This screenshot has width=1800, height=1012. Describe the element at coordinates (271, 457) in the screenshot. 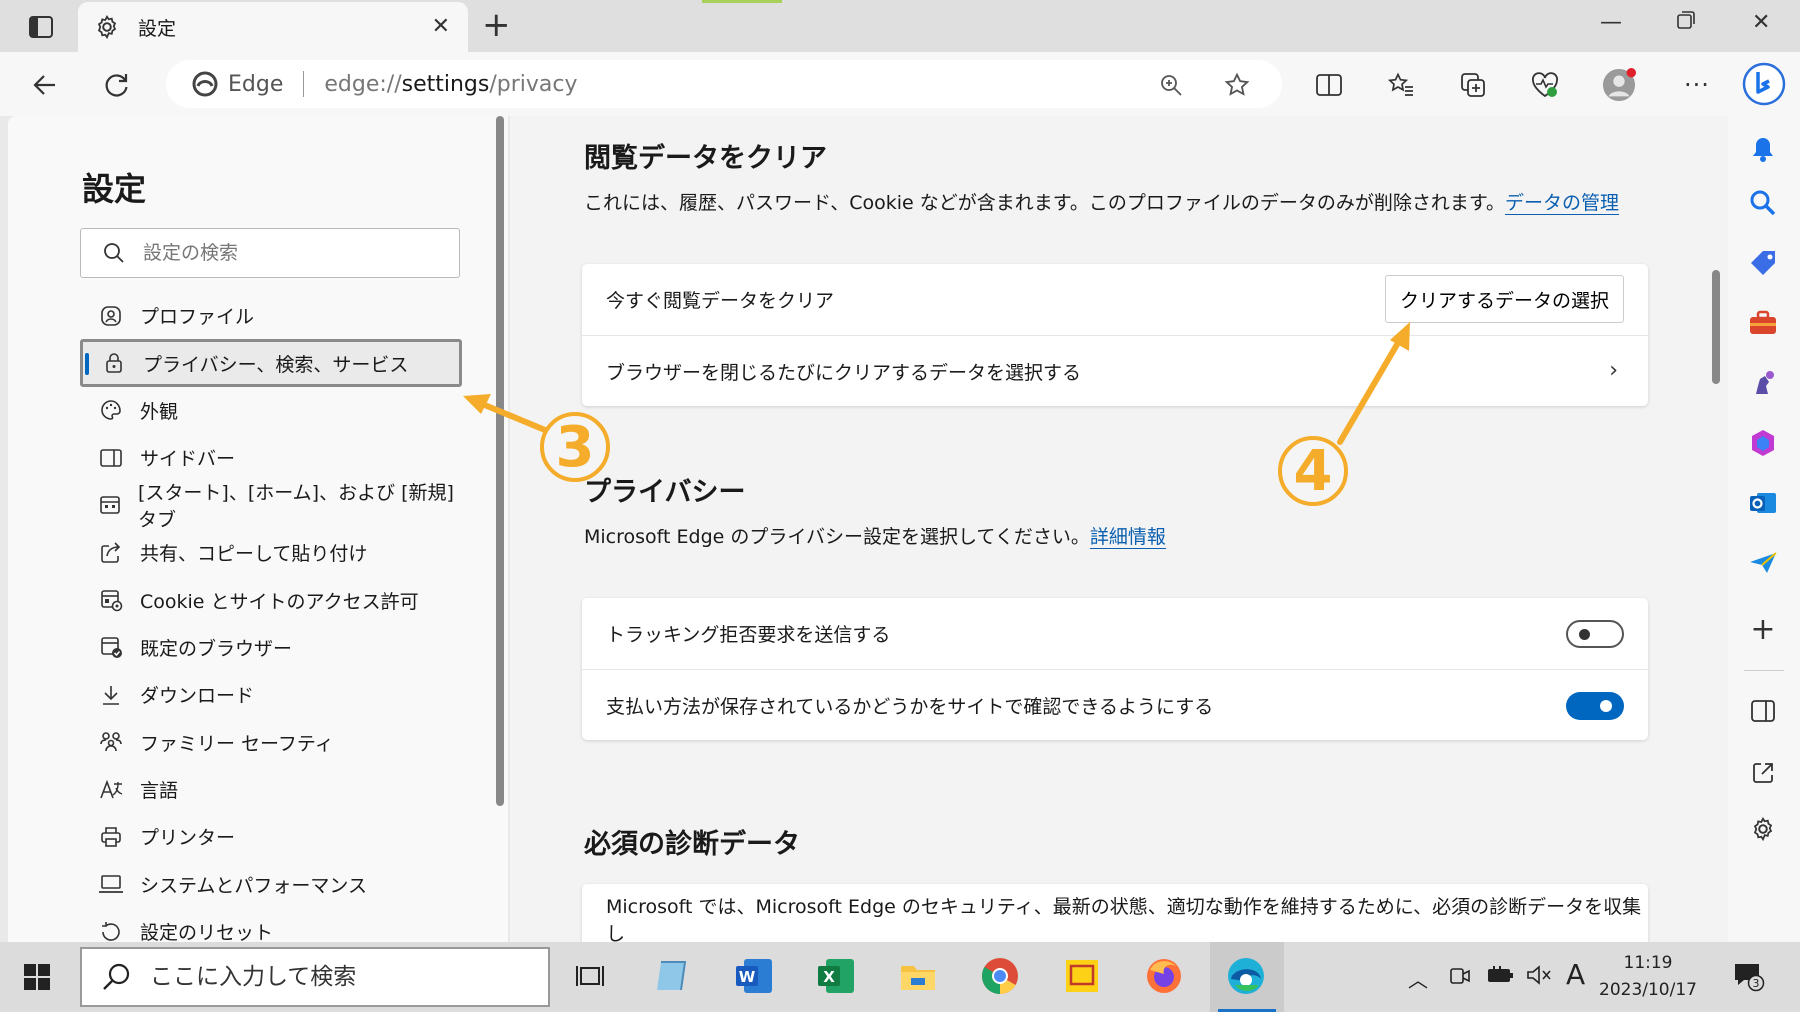

I see `settings-nav-item: サイドバー` at that location.